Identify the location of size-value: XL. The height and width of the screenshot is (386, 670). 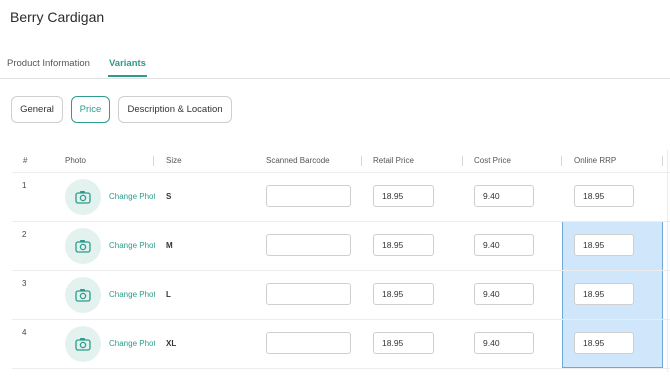
(171, 343).